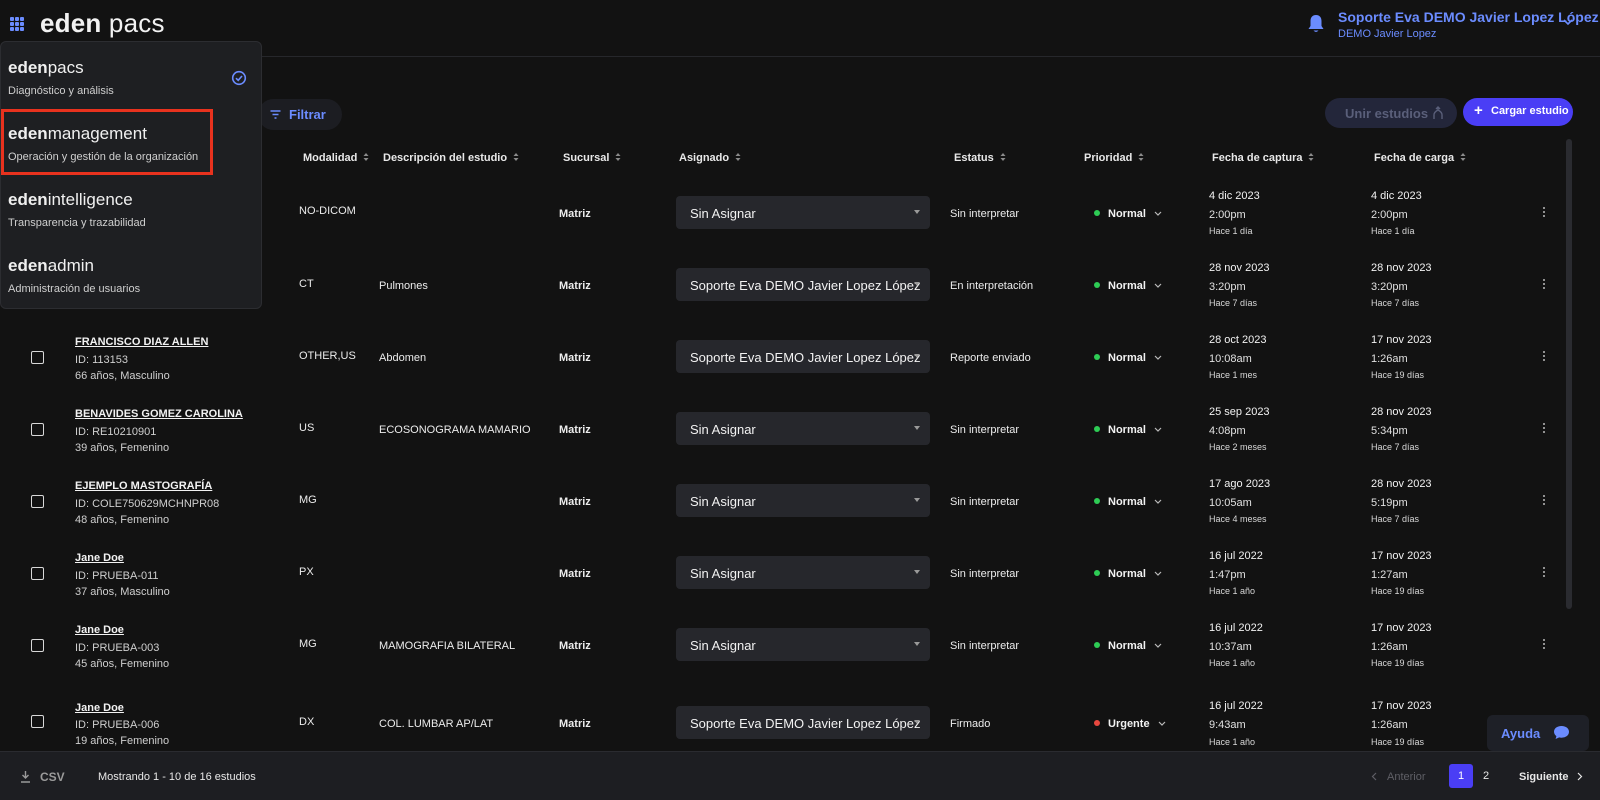 Image resolution: width=1600 pixels, height=800 pixels. I want to click on column-header-priority: Prioridad, so click(1114, 158).